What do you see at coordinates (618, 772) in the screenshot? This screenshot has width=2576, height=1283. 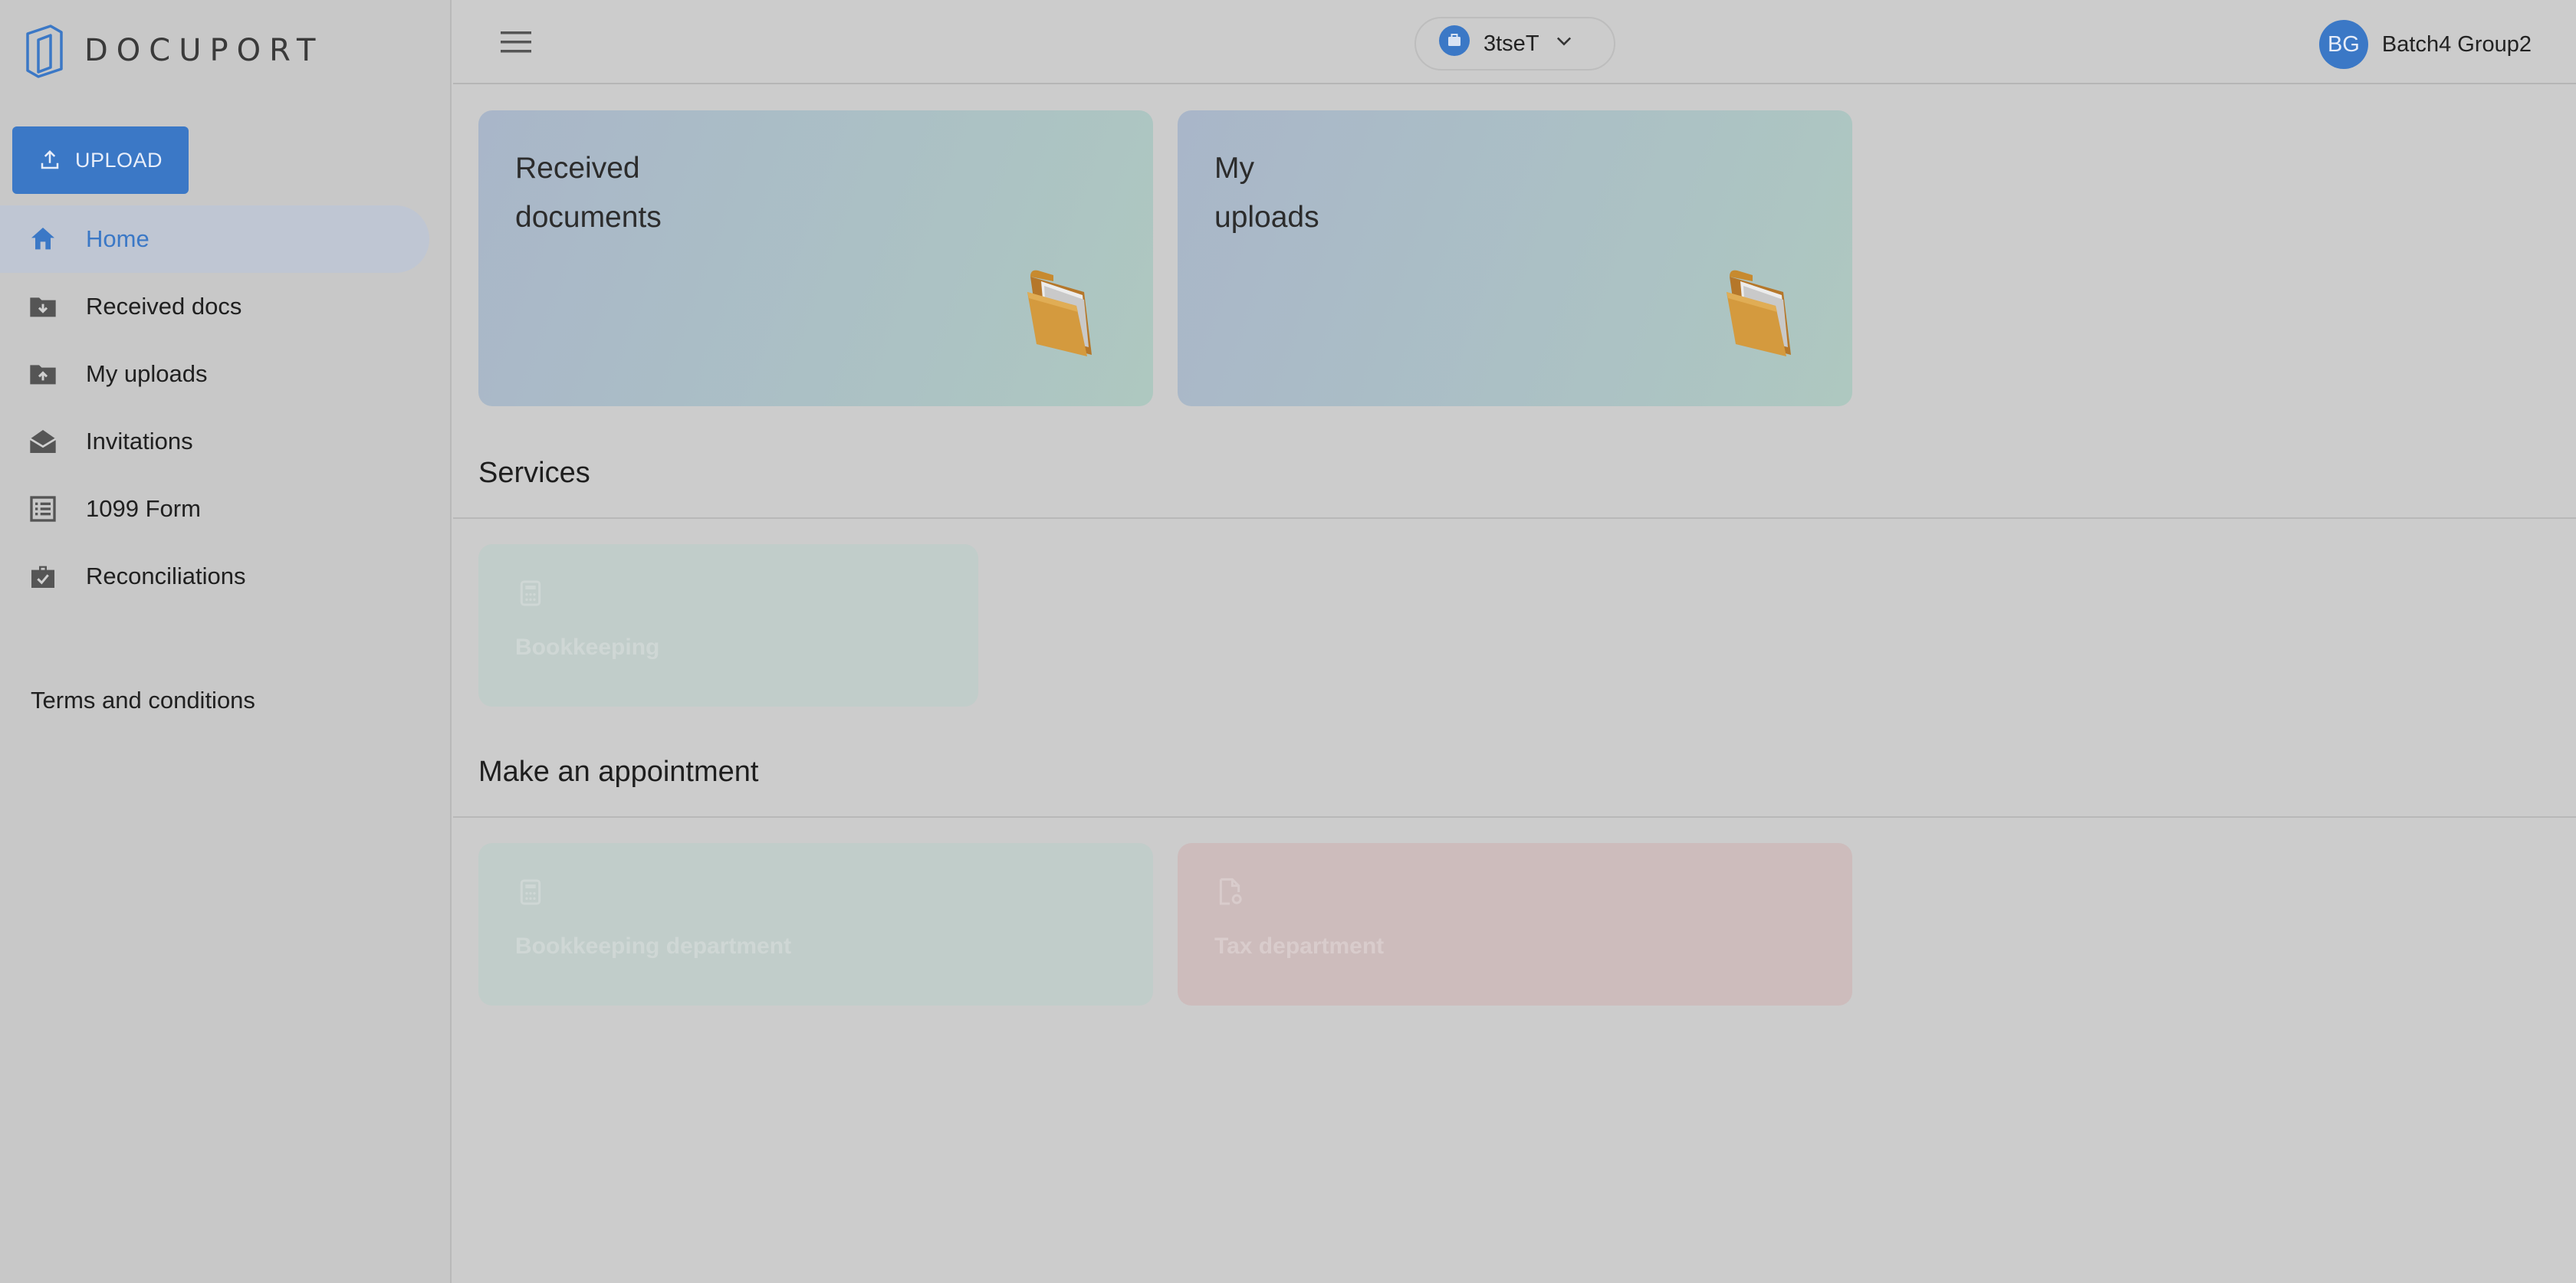 I see `appointment-title: Make an appointment` at bounding box center [618, 772].